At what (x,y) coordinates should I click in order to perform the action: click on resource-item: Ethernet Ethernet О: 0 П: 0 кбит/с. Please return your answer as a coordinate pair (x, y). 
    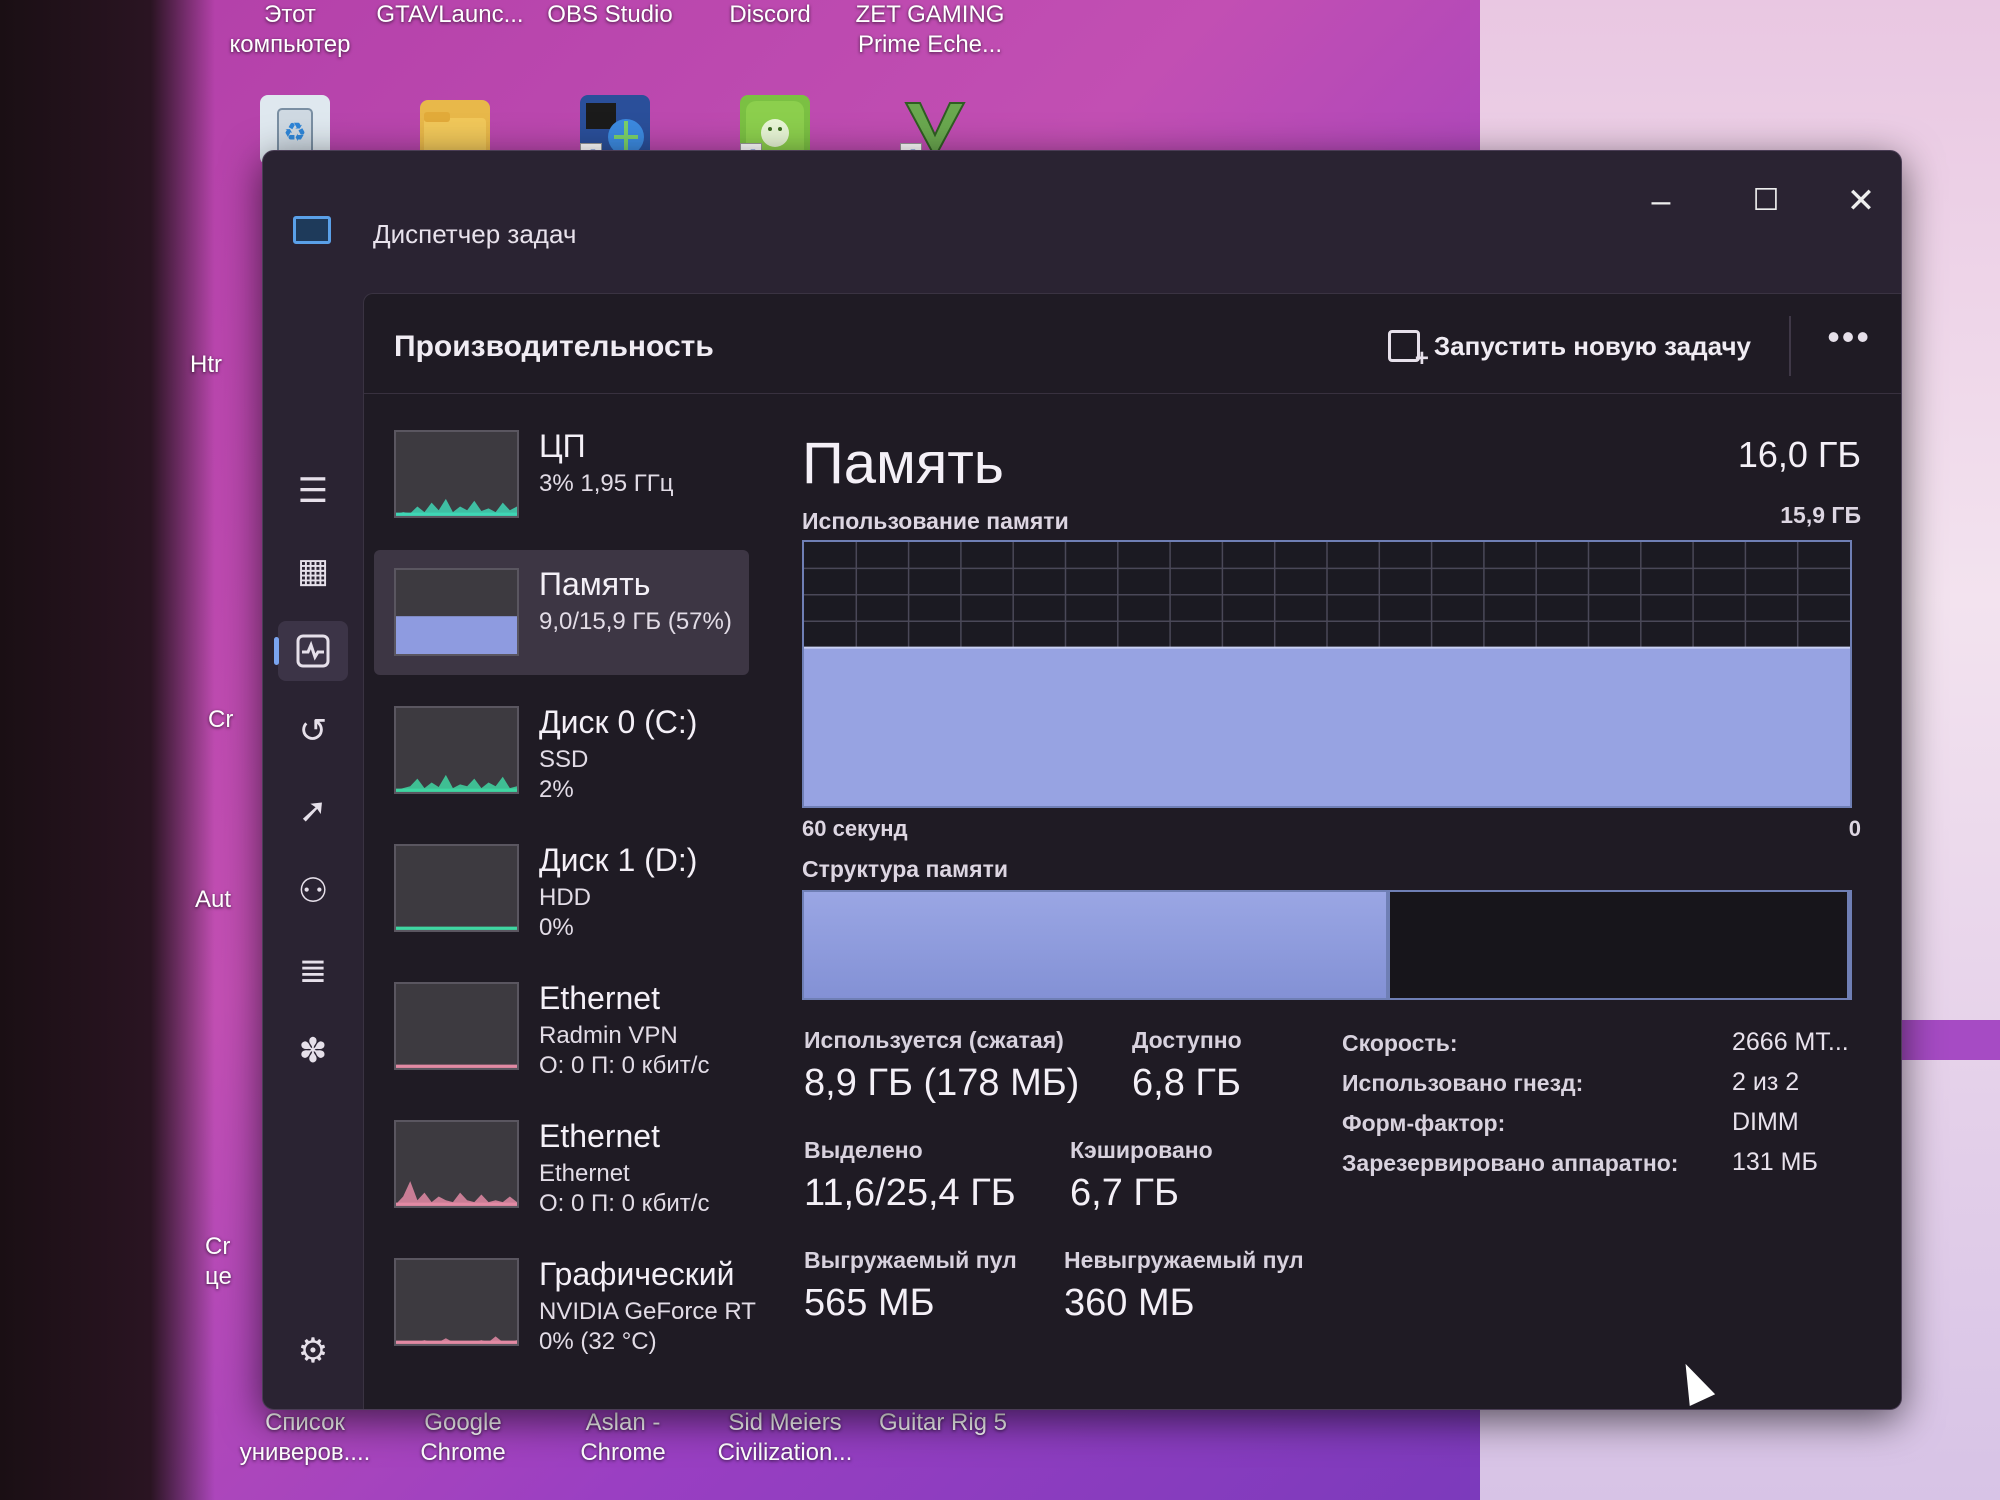
    Looking at the image, I should click on (561, 1164).